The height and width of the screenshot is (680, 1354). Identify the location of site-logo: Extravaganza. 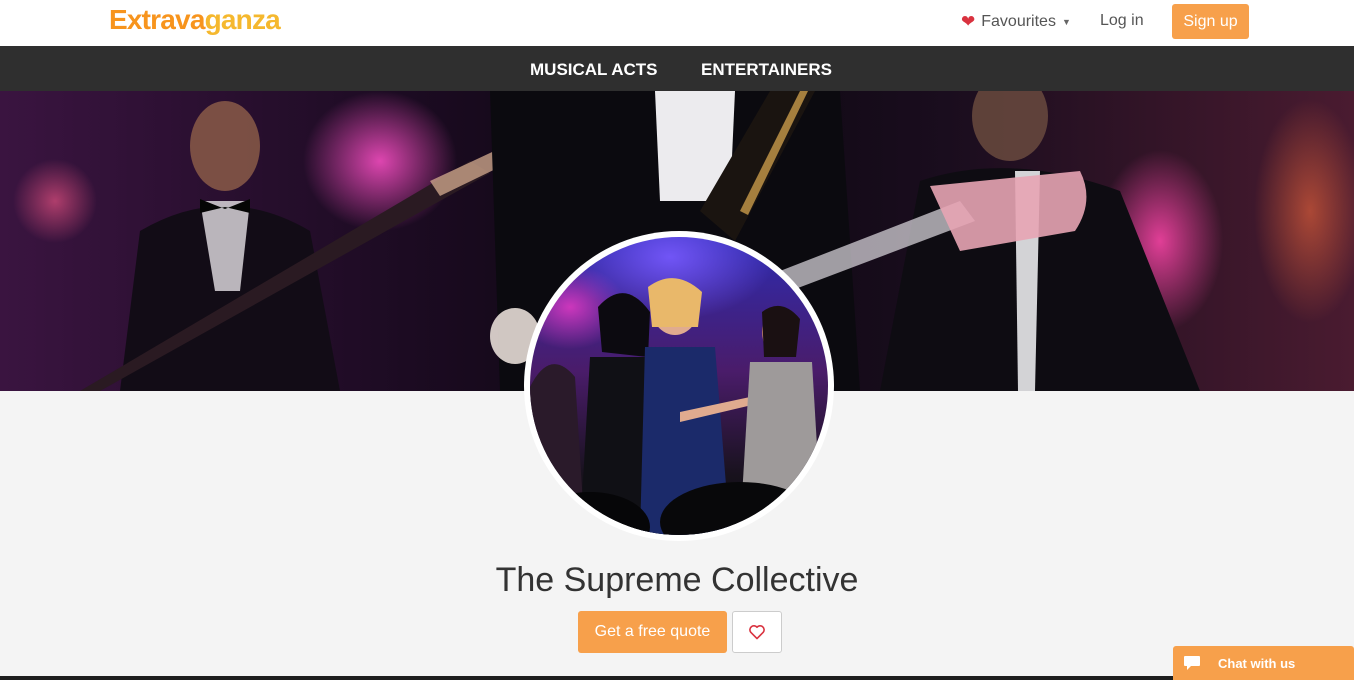
(195, 20).